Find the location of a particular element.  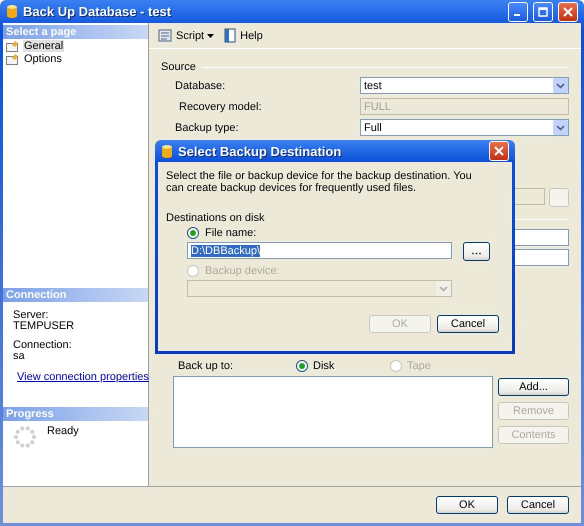

radio-label: Disk is located at coordinates (323, 366).